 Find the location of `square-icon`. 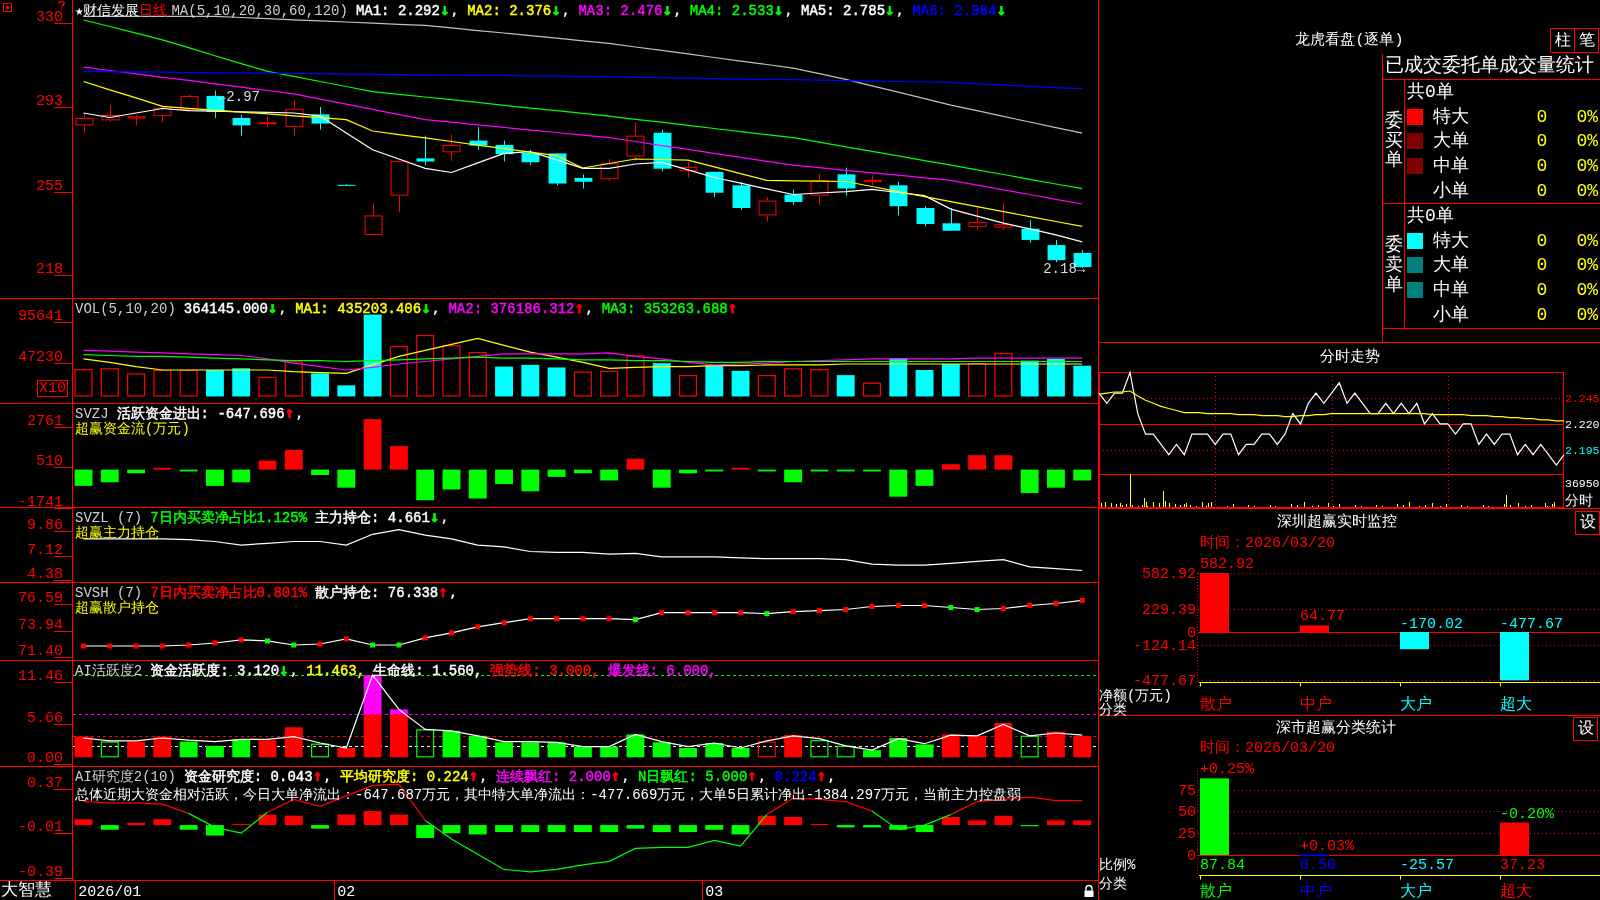

square-icon is located at coordinates (7, 7).